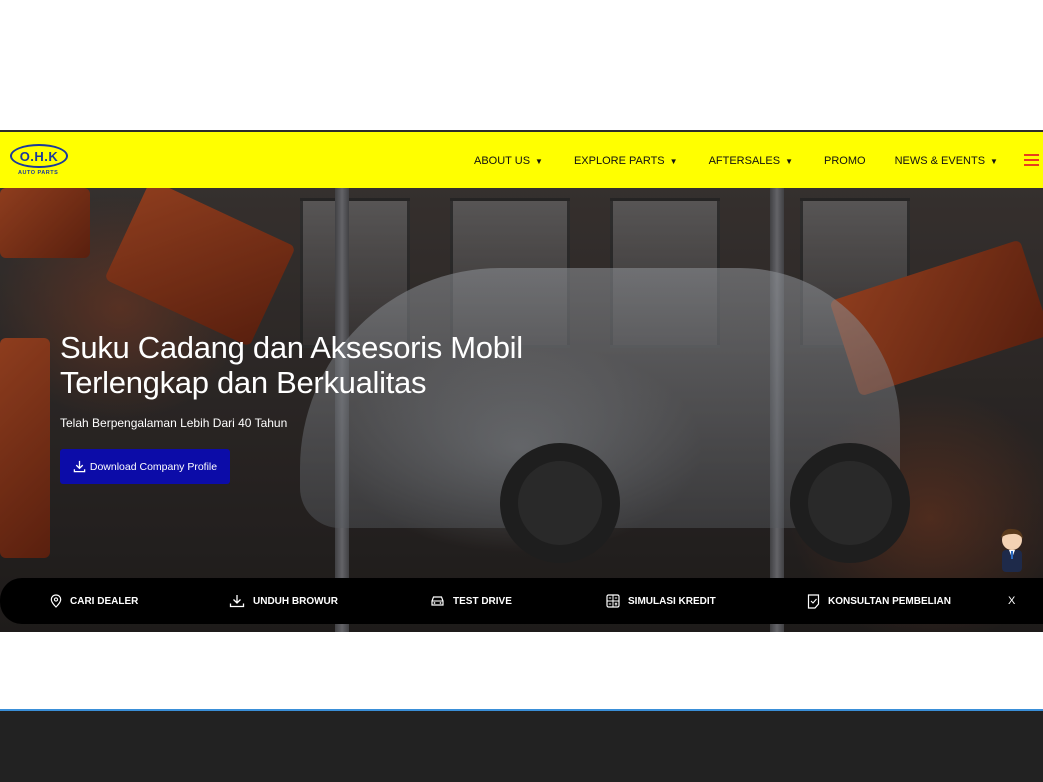 This screenshot has height=782, width=1043. Describe the element at coordinates (38, 173) in the screenshot. I see `logo-subtext: AUTO PARTS` at that location.